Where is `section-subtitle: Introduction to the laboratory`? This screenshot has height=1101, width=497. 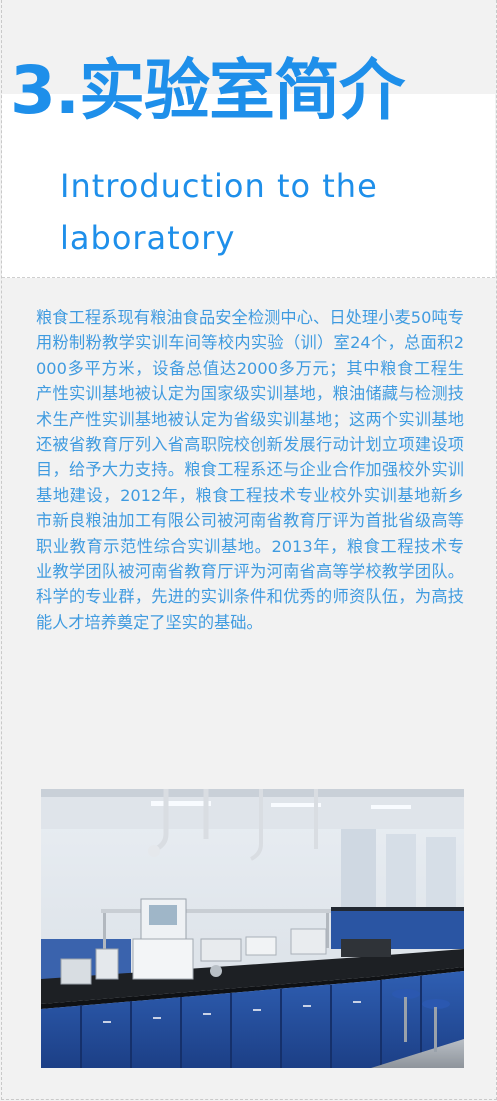
section-subtitle: Introduction to the laboratory is located at coordinates (219, 212).